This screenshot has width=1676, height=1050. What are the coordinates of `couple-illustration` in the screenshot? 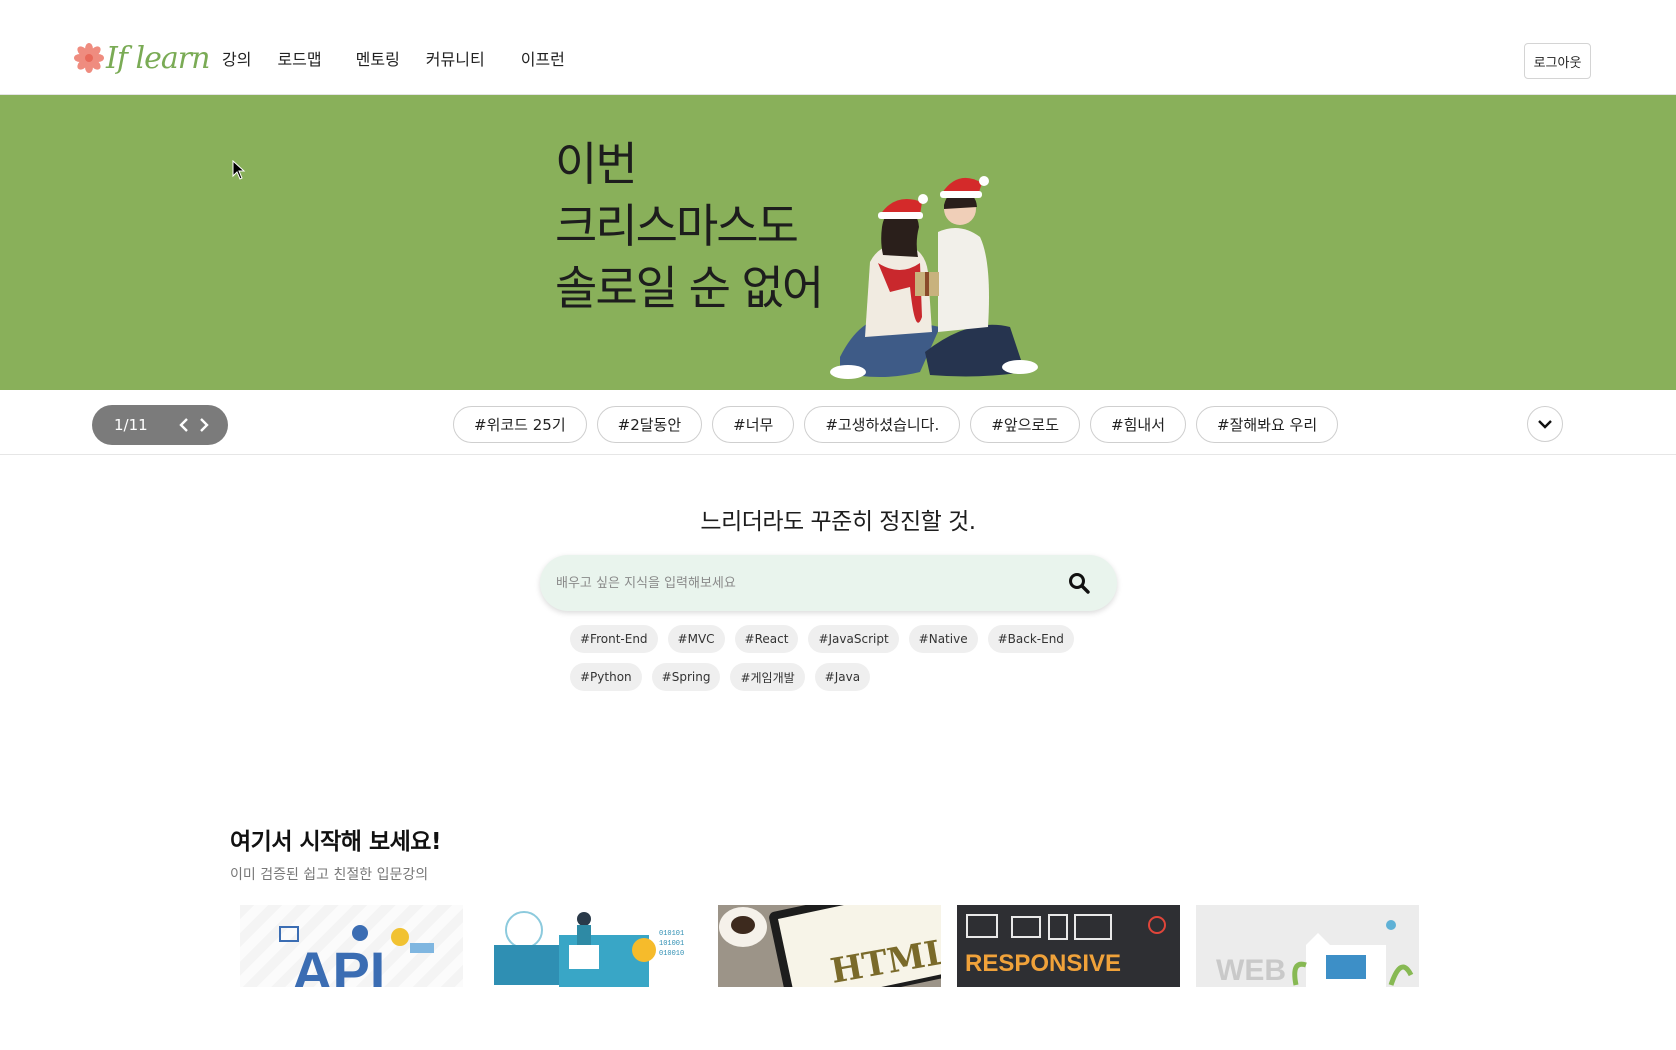 It's located at (934, 277).